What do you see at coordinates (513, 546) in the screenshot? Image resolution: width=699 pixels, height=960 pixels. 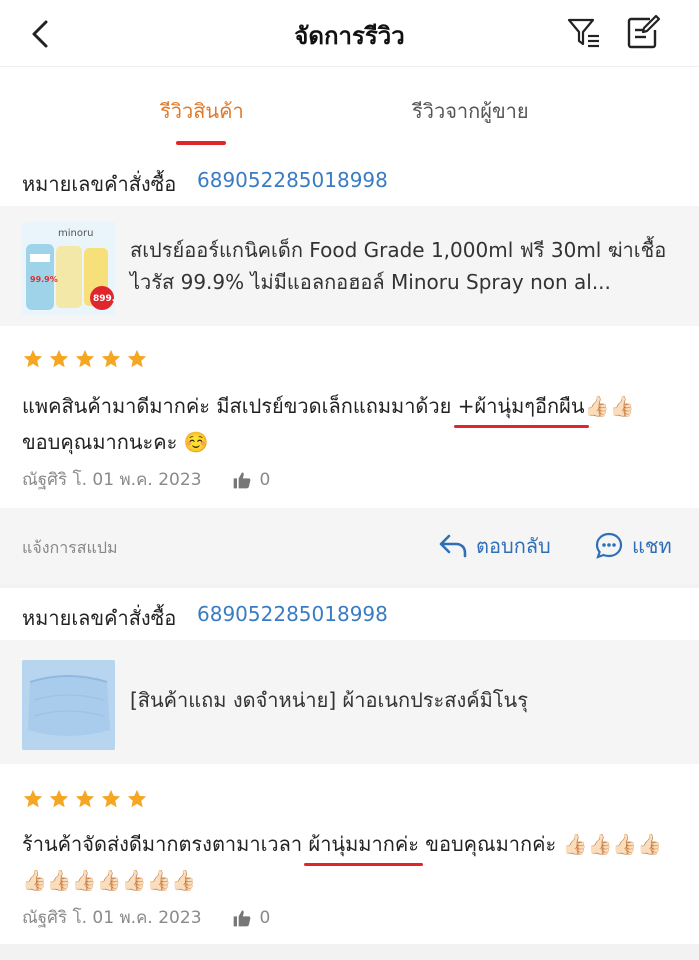 I see `reply-label: ตอบกลับ` at bounding box center [513, 546].